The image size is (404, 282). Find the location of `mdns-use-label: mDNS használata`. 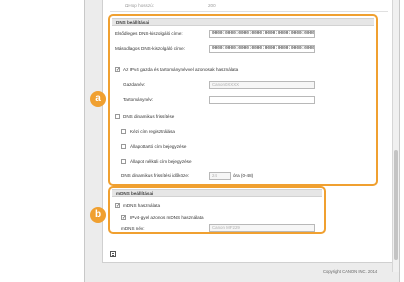

mdns-use-label: mDNS használata is located at coordinates (142, 205).